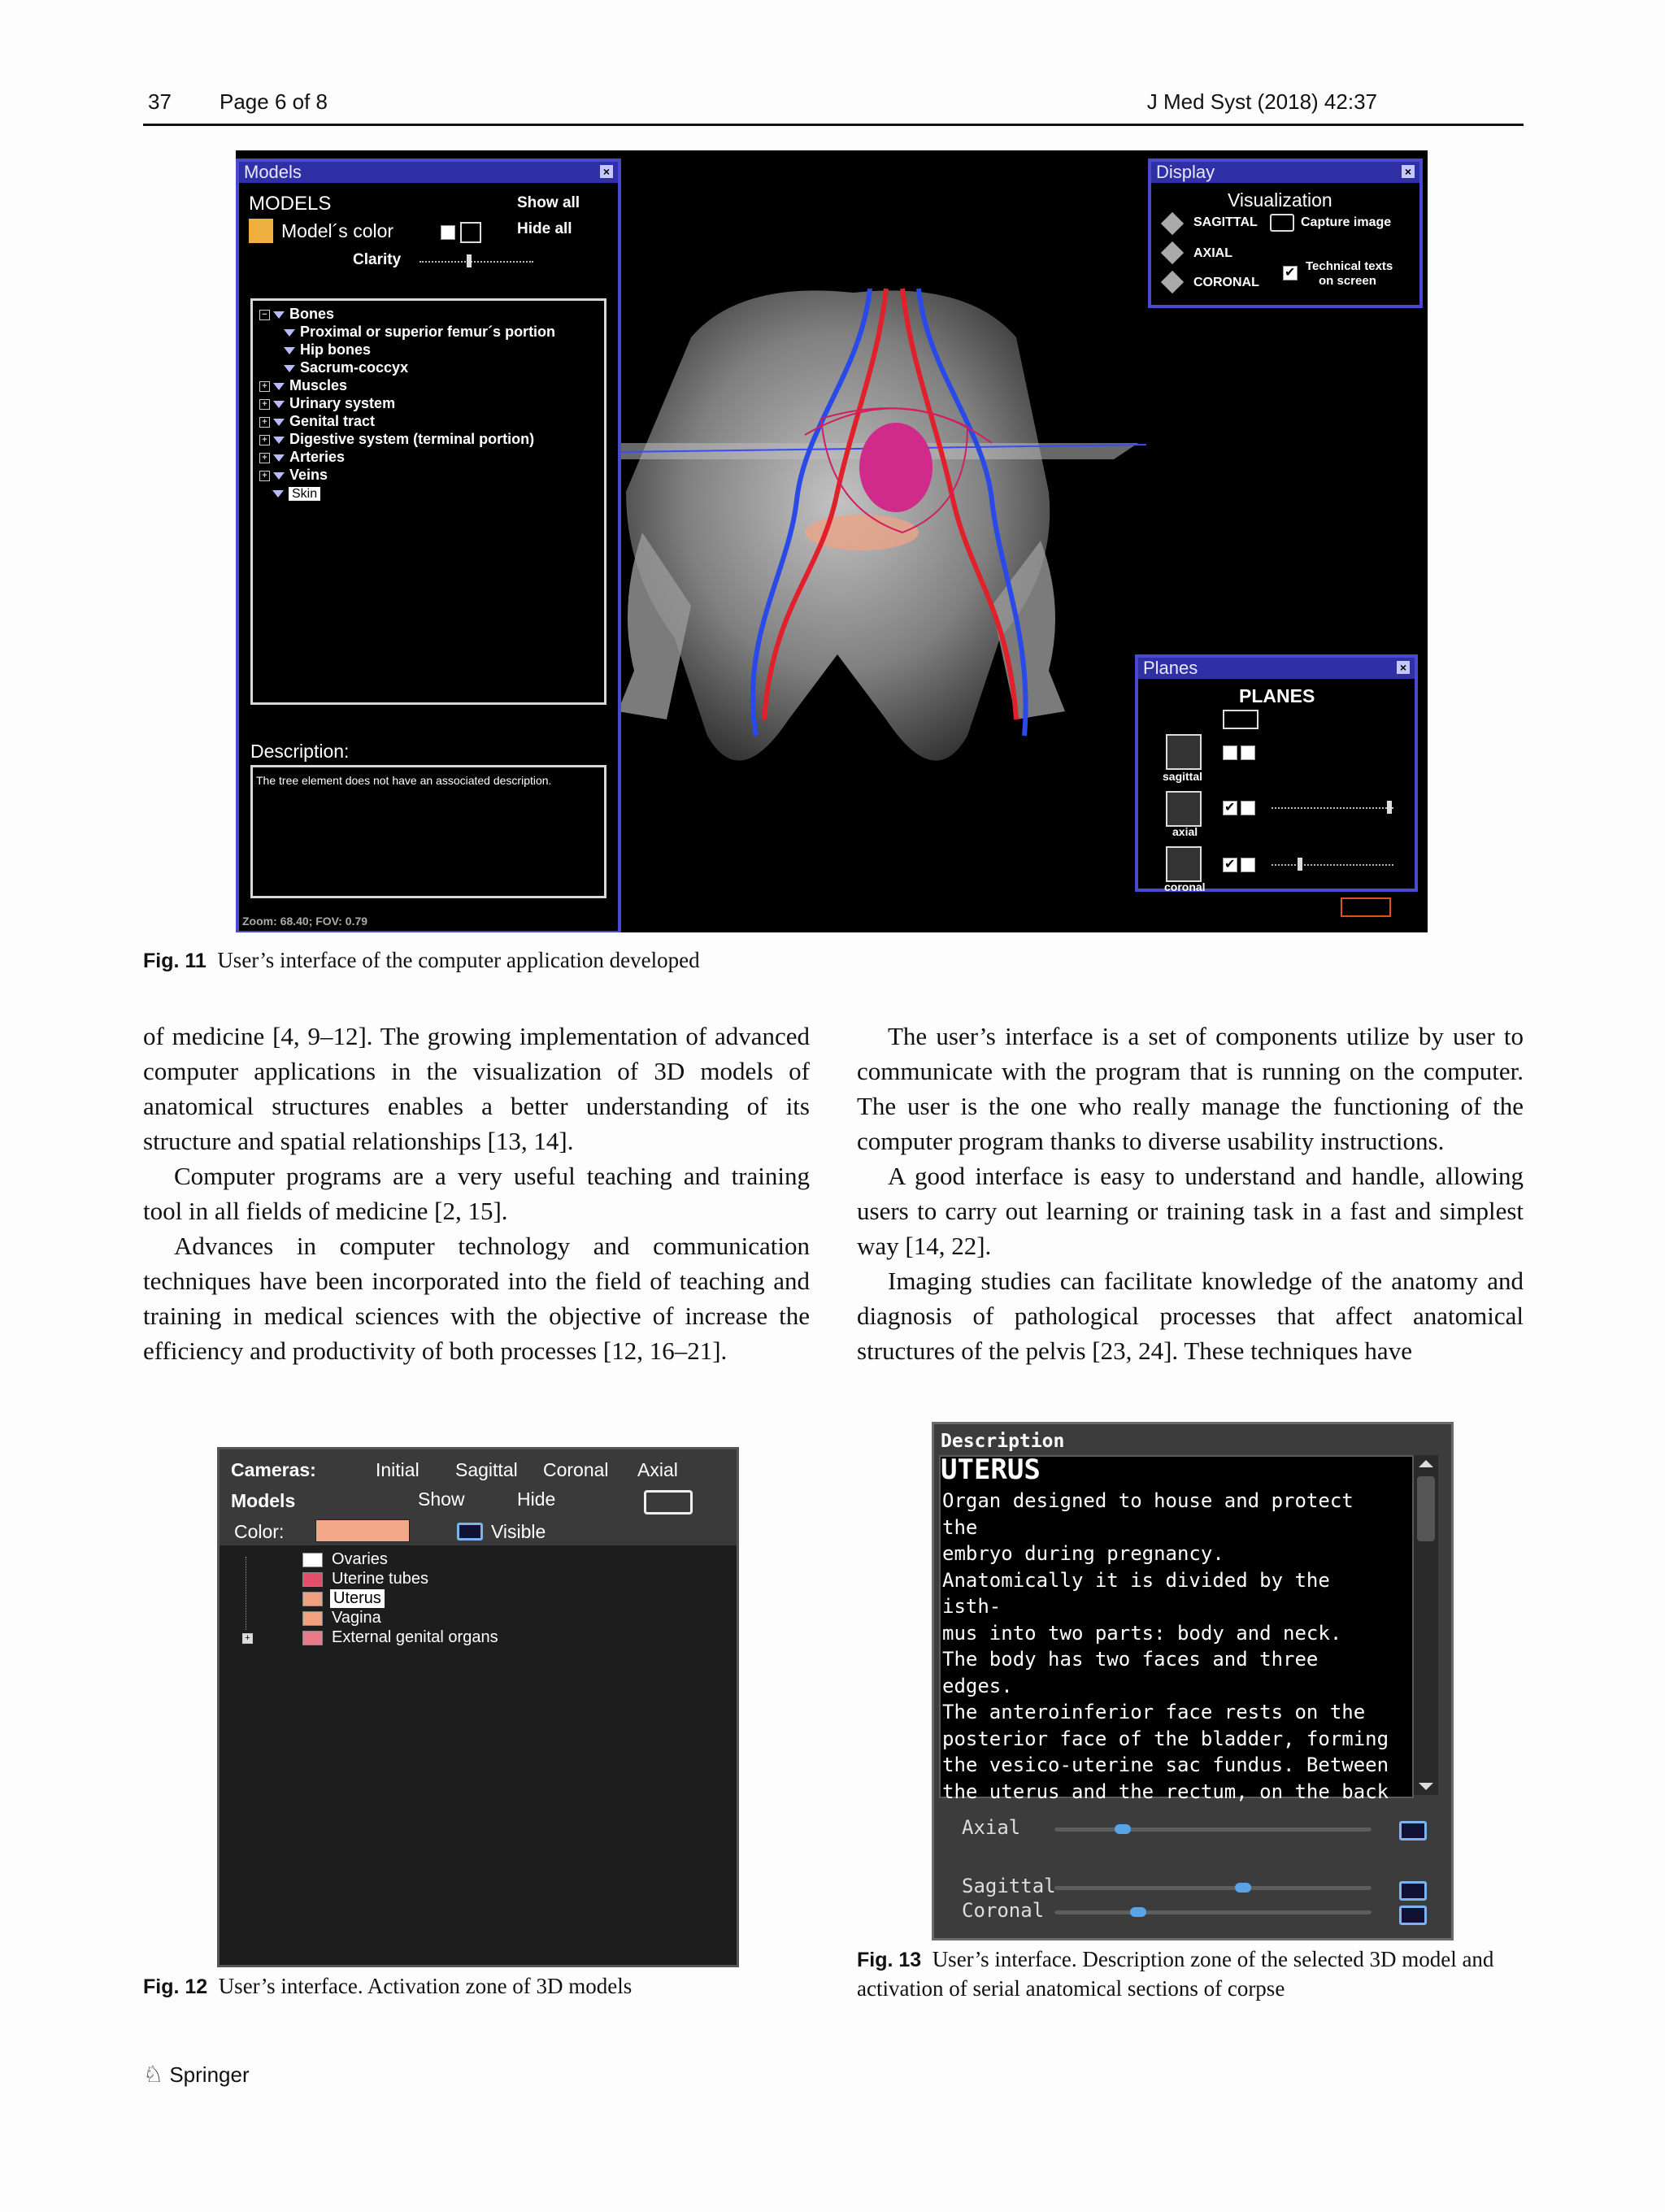 This screenshot has width=1665, height=2212. What do you see at coordinates (196, 2074) in the screenshot?
I see `page-footer: ♘ Springer` at bounding box center [196, 2074].